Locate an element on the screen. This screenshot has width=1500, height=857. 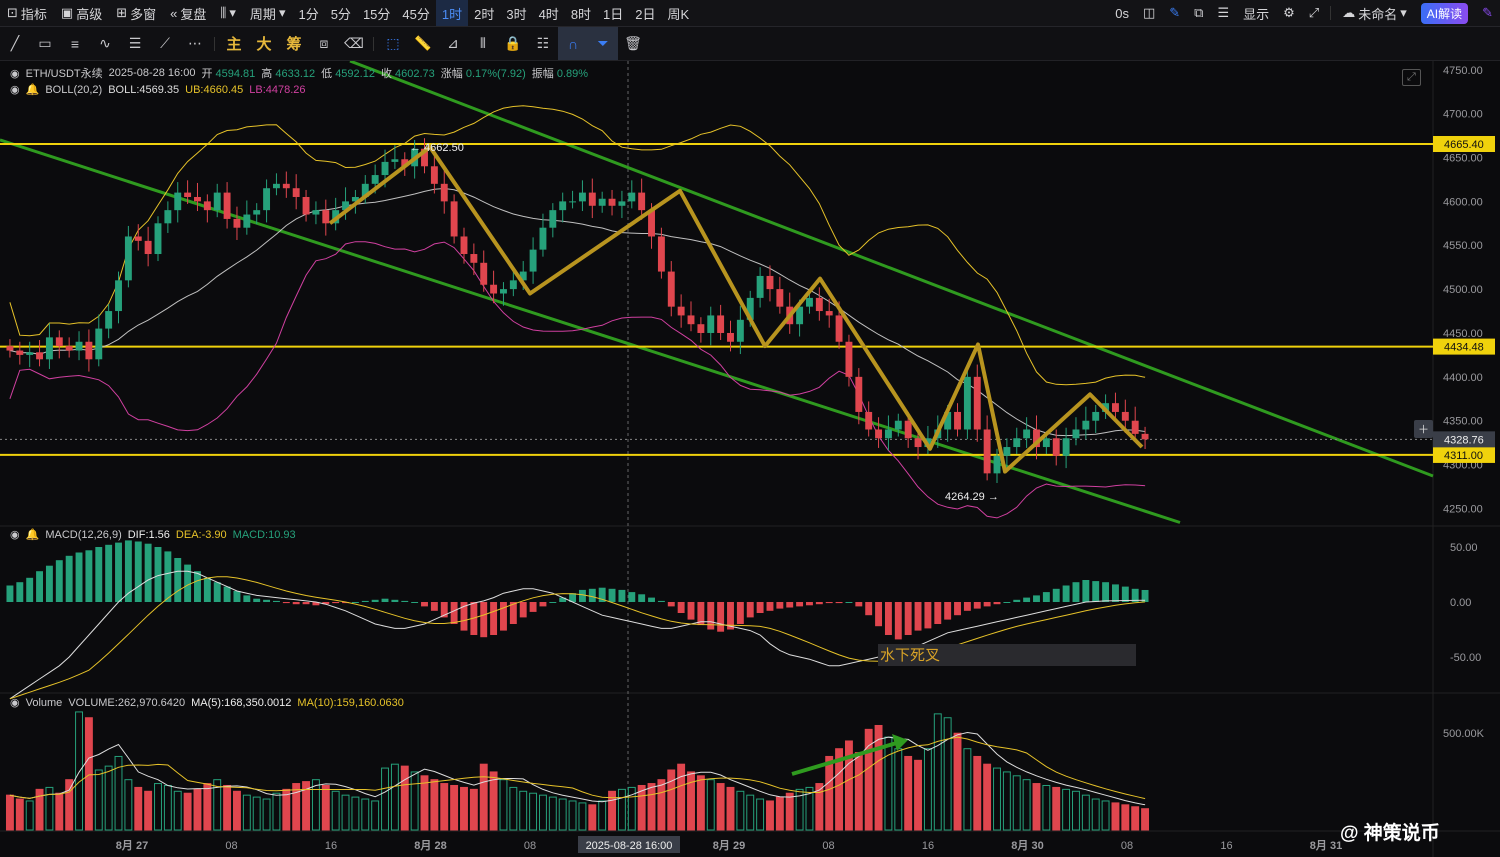
ai-draw-icon: ⧈ is located at coordinates (324, 43).